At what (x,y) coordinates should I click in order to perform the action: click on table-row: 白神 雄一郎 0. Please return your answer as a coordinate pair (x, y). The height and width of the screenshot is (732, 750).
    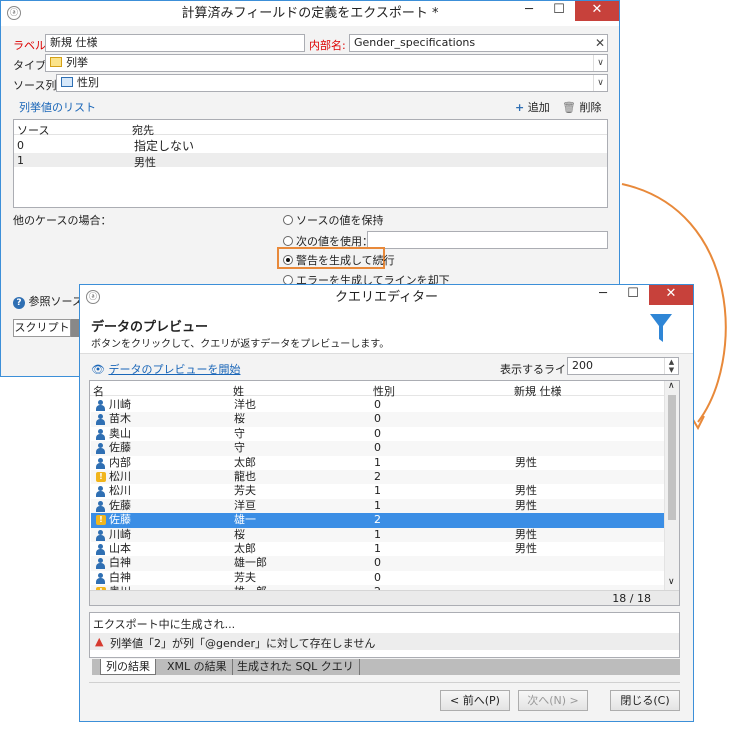
    Looking at the image, I should click on (377, 563).